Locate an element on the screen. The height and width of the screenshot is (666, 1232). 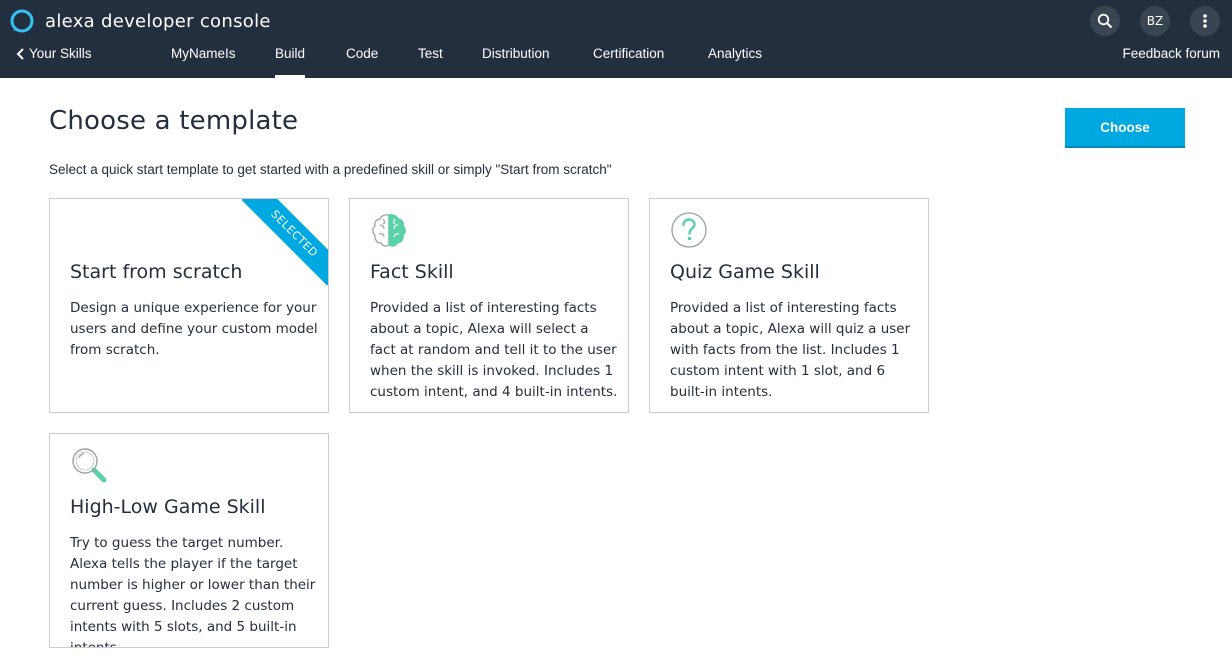
template-title: Quiz Game Skill is located at coordinates (745, 272).